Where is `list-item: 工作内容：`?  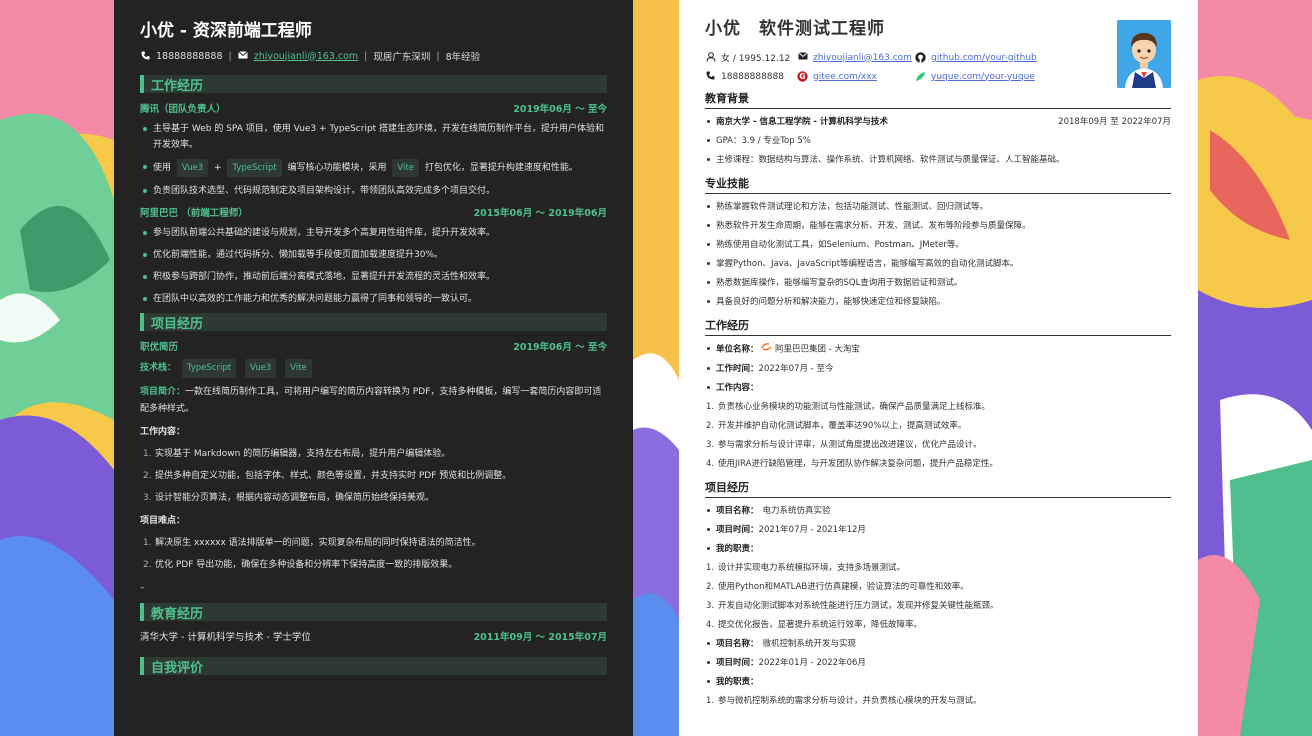
list-item: 工作内容： is located at coordinates (938, 388).